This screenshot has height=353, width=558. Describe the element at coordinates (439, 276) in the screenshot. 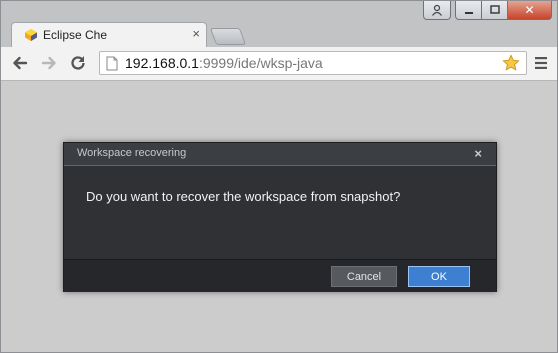

I see `ok-button: OK` at that location.